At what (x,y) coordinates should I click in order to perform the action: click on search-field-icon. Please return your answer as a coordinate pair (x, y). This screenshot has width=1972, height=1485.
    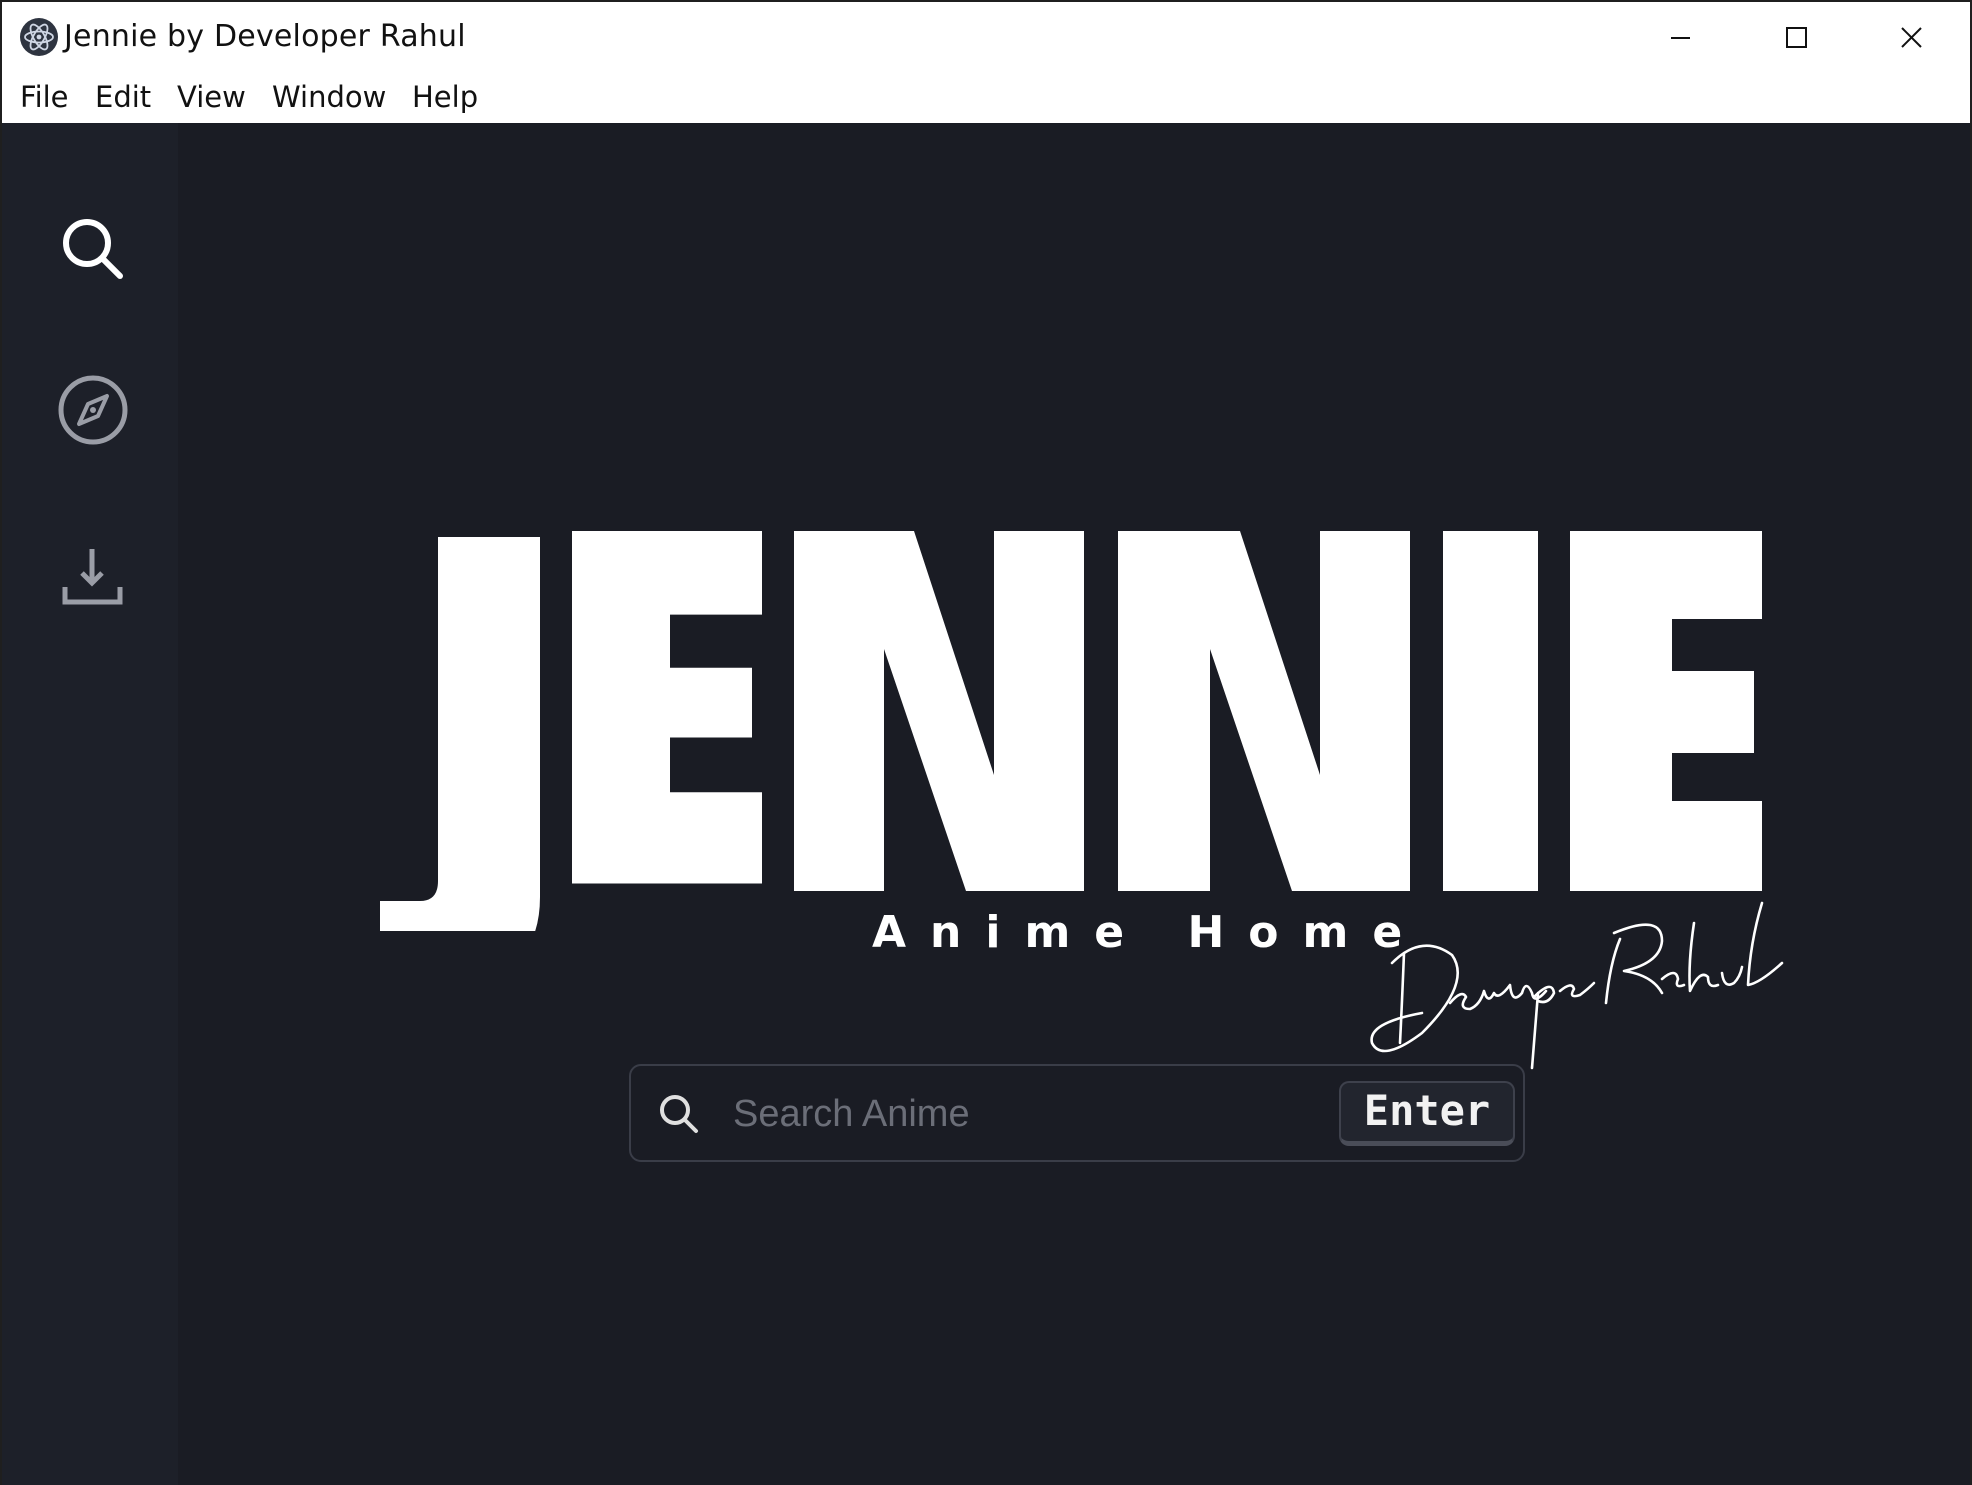
    Looking at the image, I should click on (679, 1114).